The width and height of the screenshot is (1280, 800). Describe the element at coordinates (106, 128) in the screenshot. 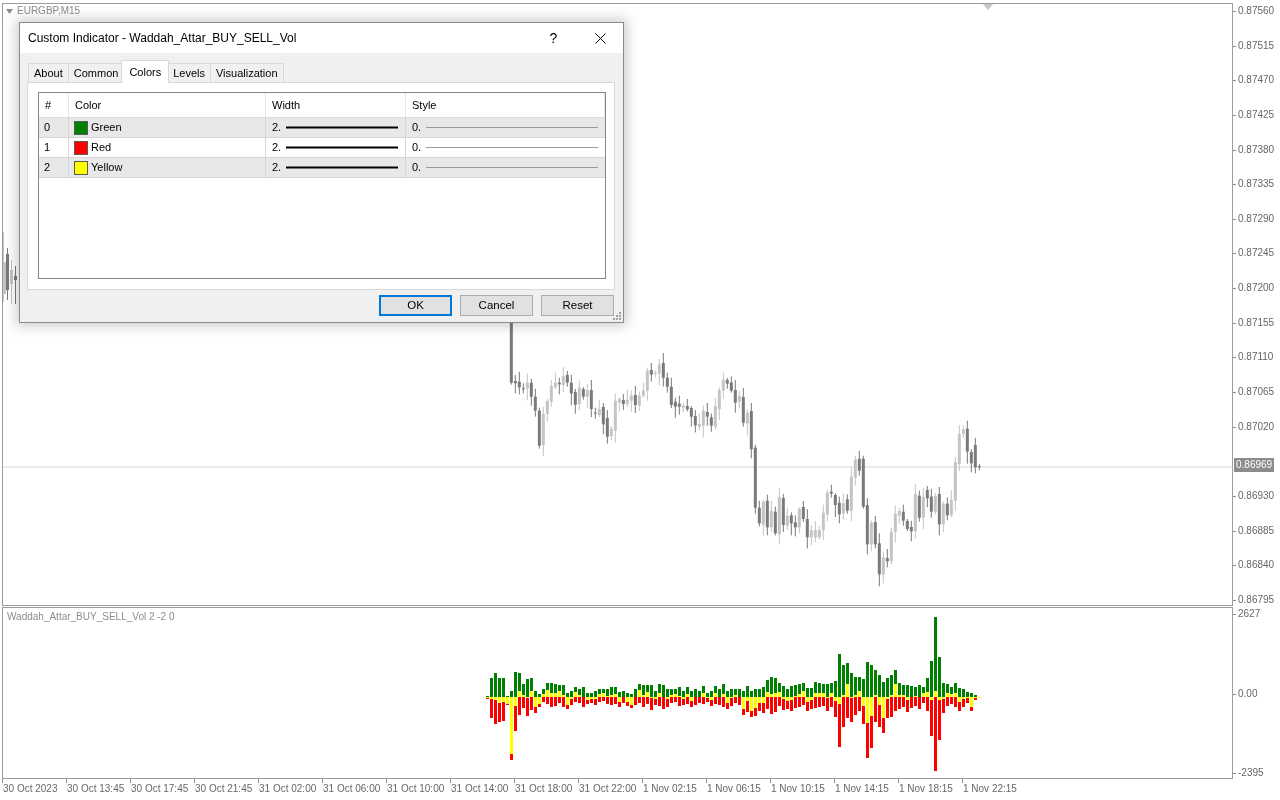

I see `table-cell-text: Green` at that location.